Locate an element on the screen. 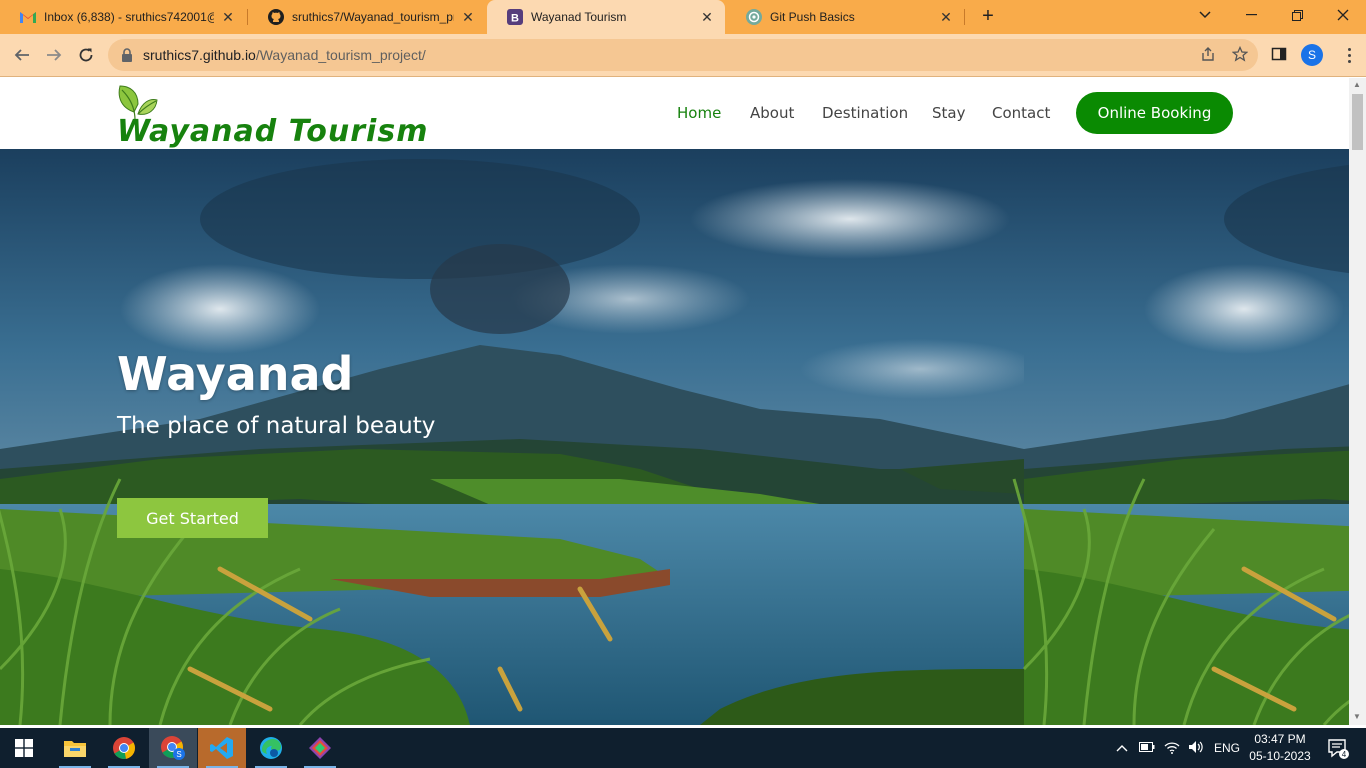 The image size is (1366, 768). nav-destination: Destination is located at coordinates (865, 113).